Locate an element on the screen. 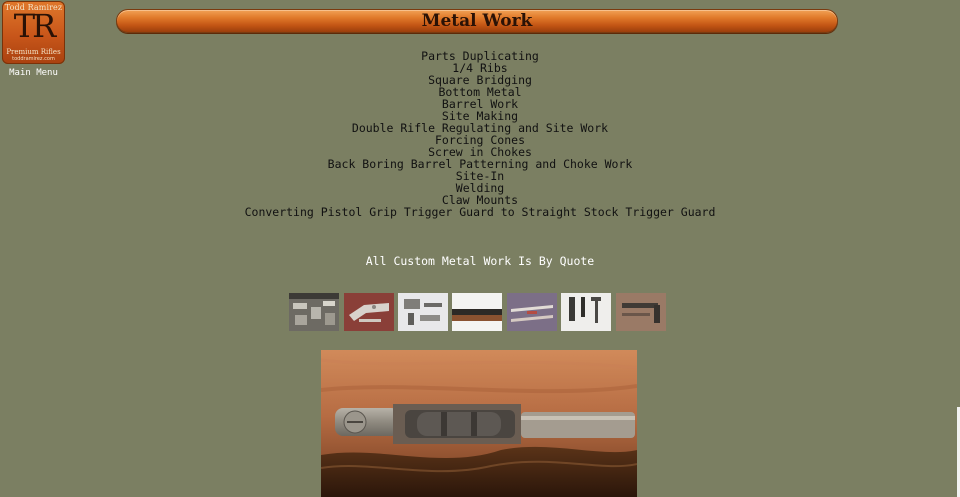 The width and height of the screenshot is (960, 497). quote-note: All Custom Metal Work Is By Quote is located at coordinates (480, 261).